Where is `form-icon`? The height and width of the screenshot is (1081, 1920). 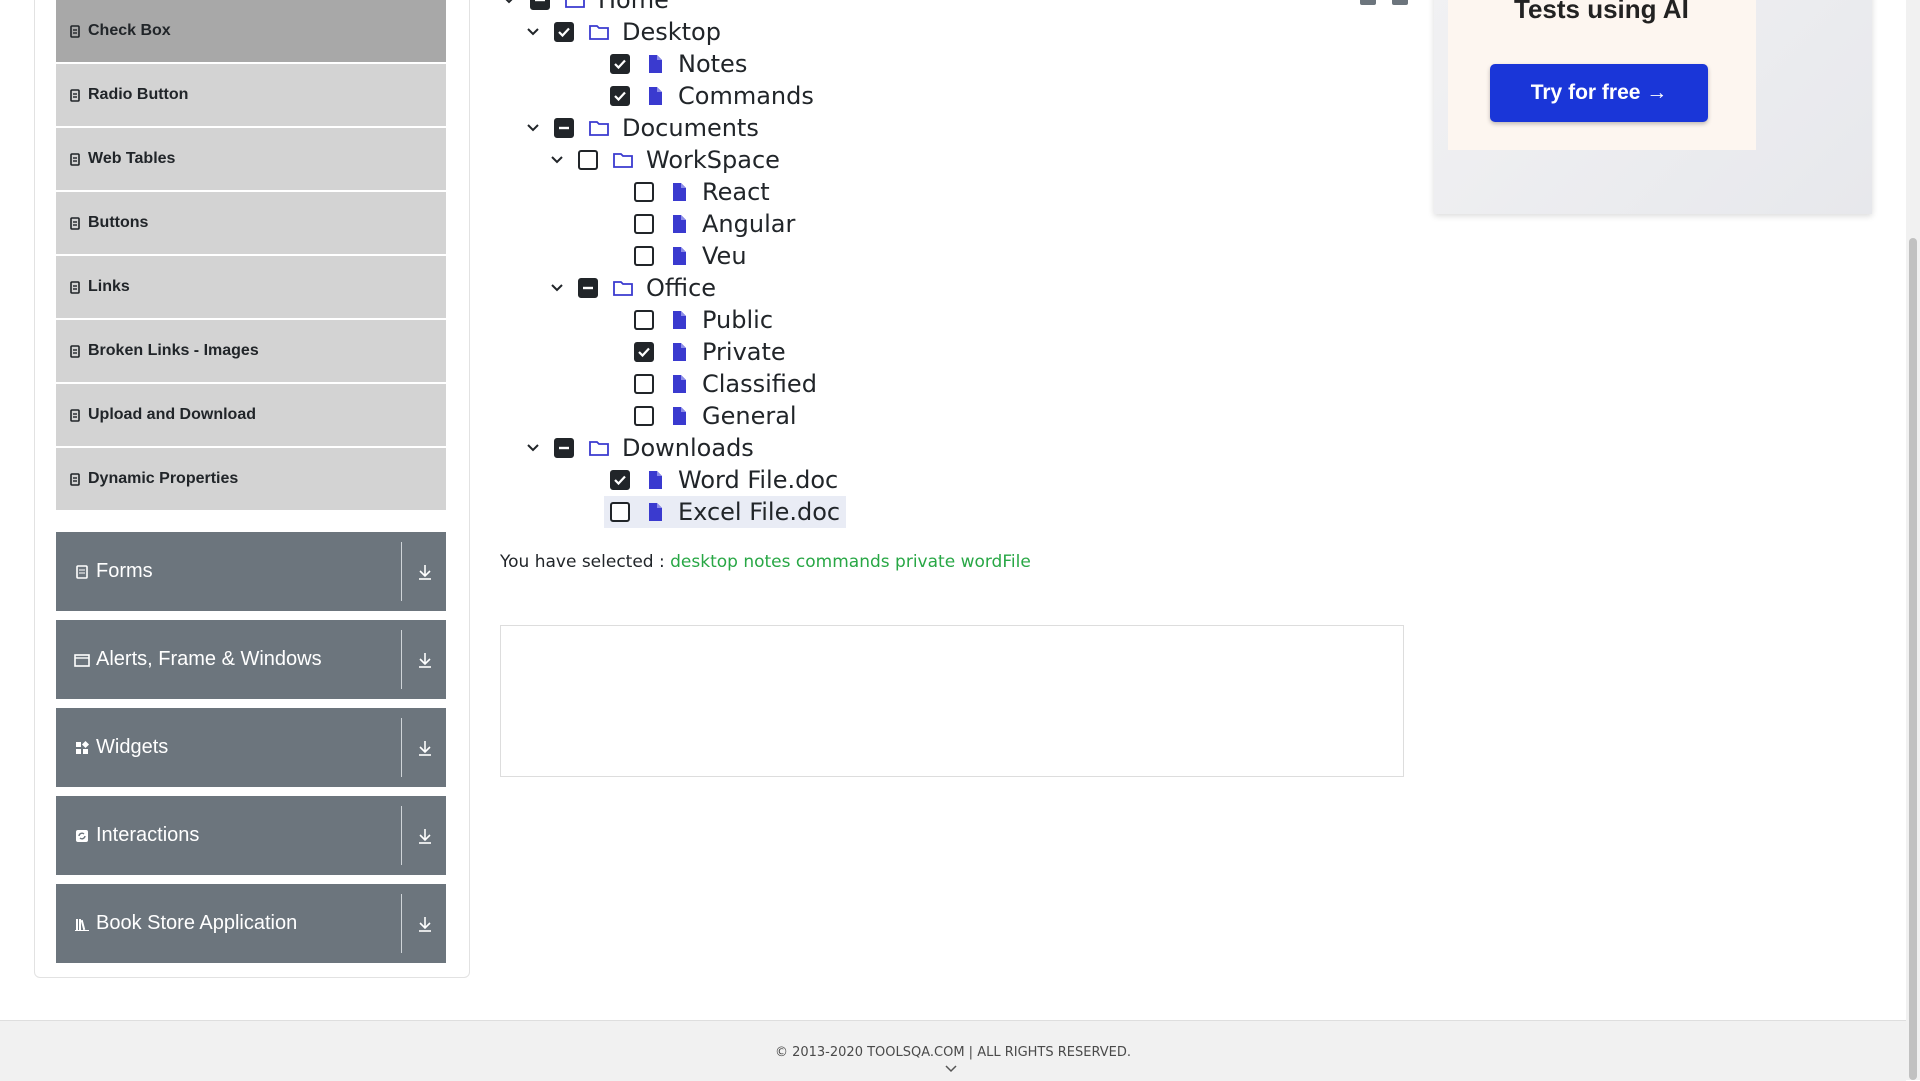
form-icon is located at coordinates (82, 571).